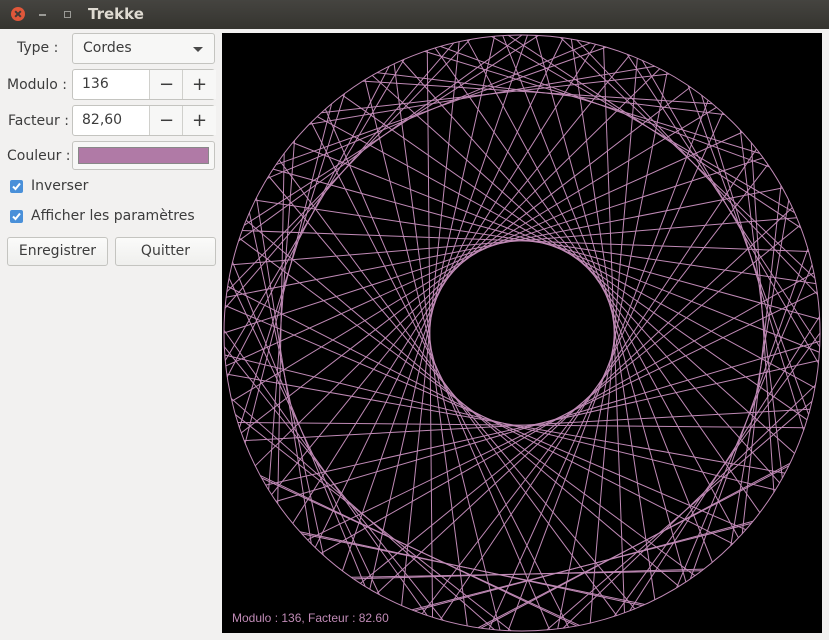 Image resolution: width=829 pixels, height=640 pixels. What do you see at coordinates (107, 48) in the screenshot?
I see `type-selected-value: Cordes` at bounding box center [107, 48].